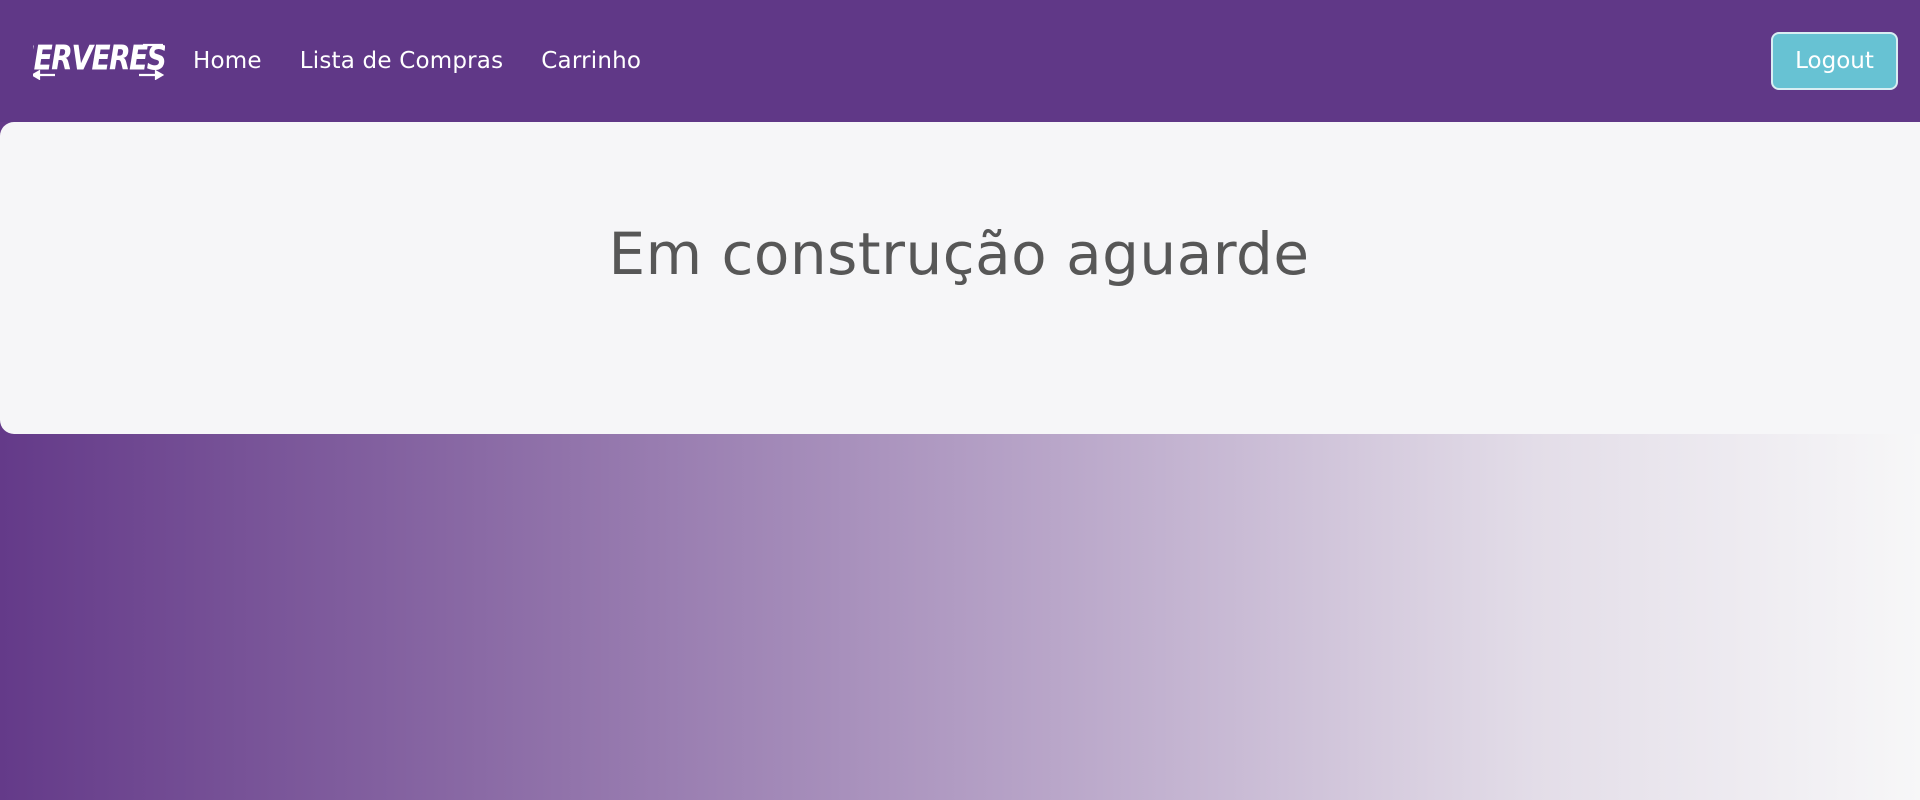 The width and height of the screenshot is (1920, 800). Describe the element at coordinates (959, 254) in the screenshot. I see `page-heading: Em construção aguarde` at that location.